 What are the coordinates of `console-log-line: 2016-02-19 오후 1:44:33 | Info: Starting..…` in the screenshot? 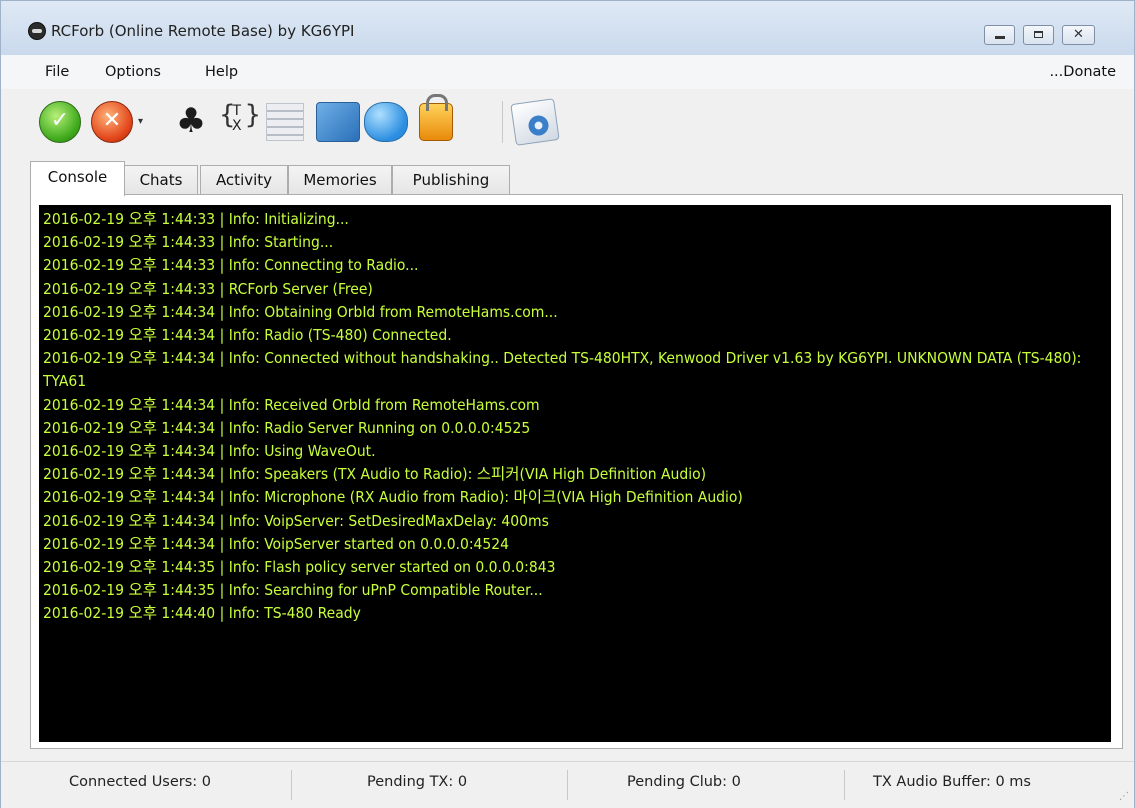 It's located at (188, 242).